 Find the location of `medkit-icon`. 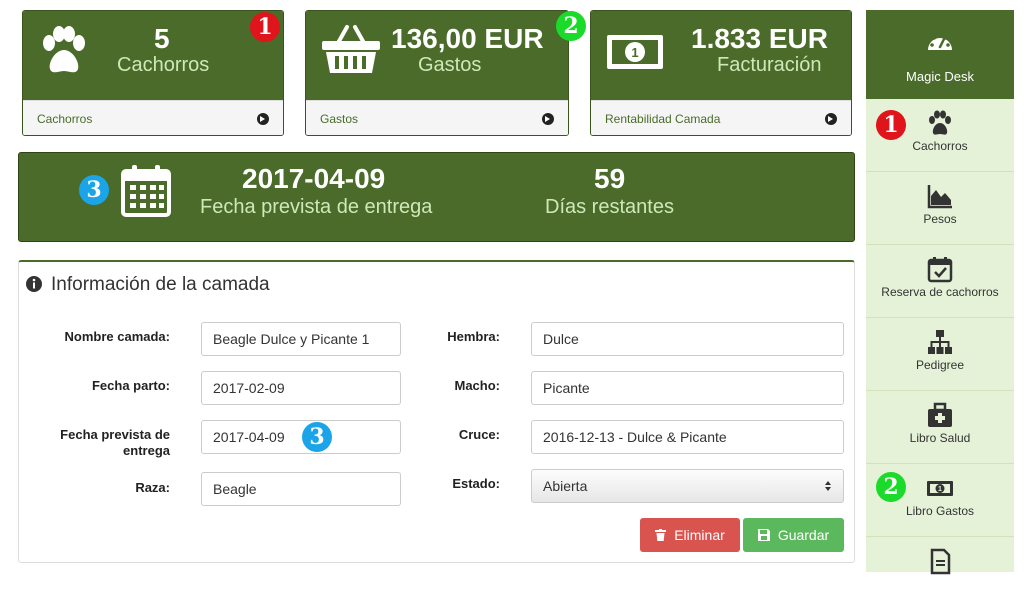

medkit-icon is located at coordinates (940, 414).